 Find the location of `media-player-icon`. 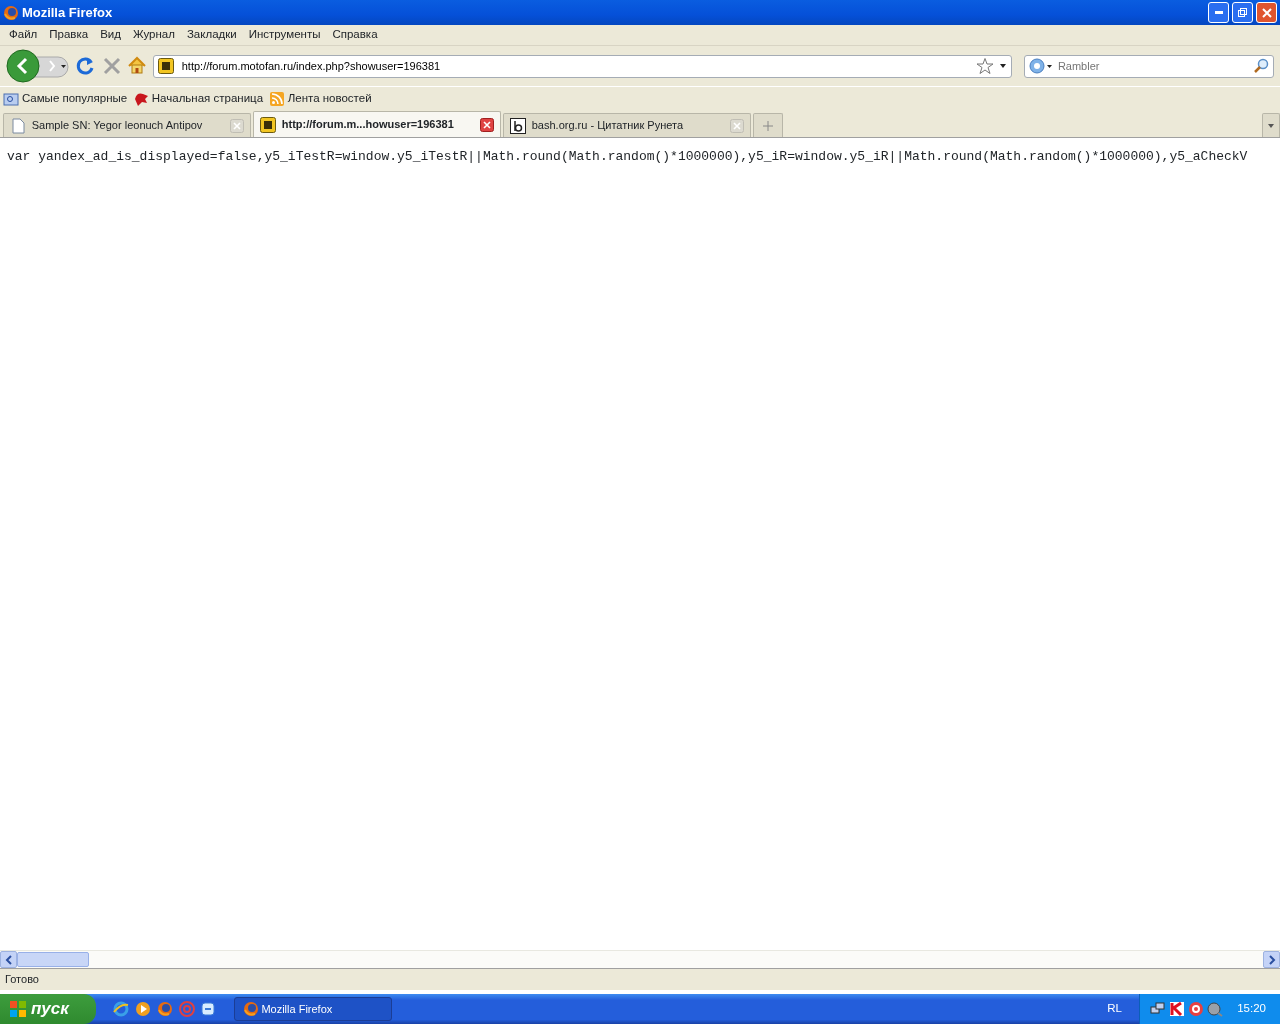

media-player-icon is located at coordinates (143, 1009).